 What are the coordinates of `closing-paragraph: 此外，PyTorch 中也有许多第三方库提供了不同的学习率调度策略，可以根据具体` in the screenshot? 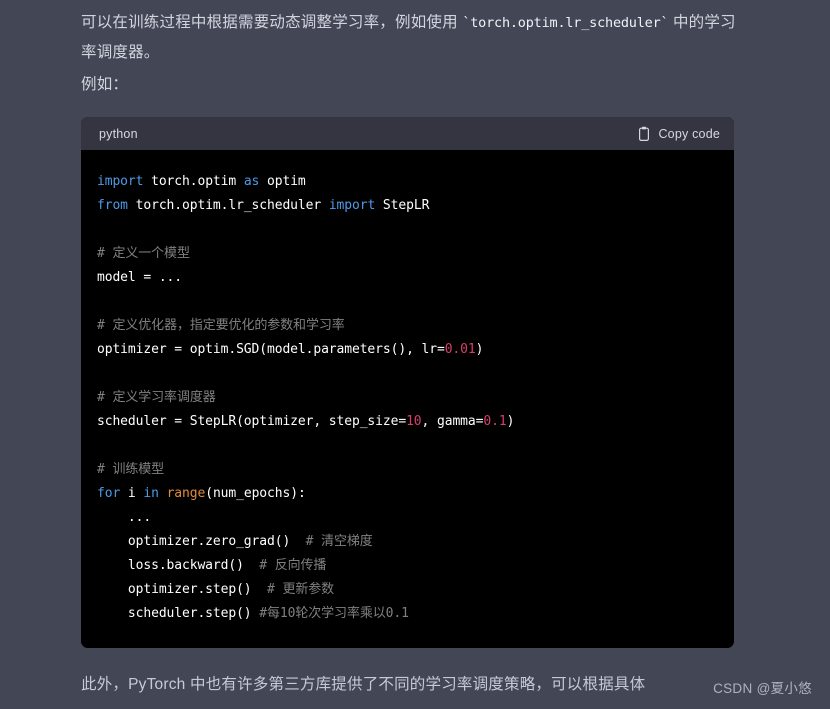 It's located at (363, 684).